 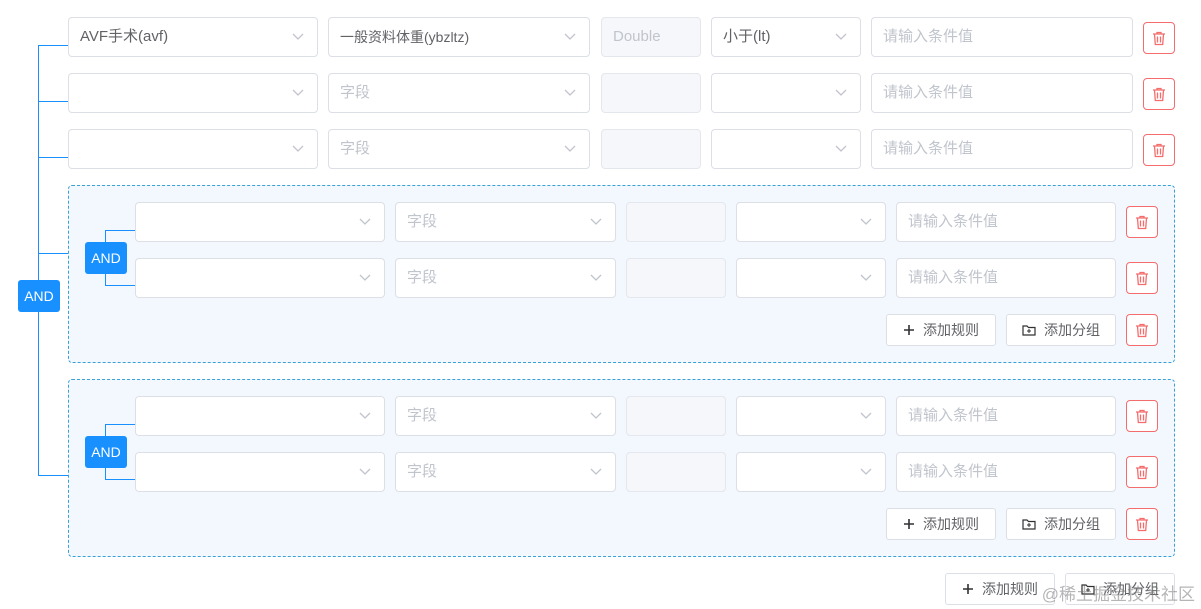 I want to click on row-1-value-input: 请输入条件值, so click(x=1002, y=37).